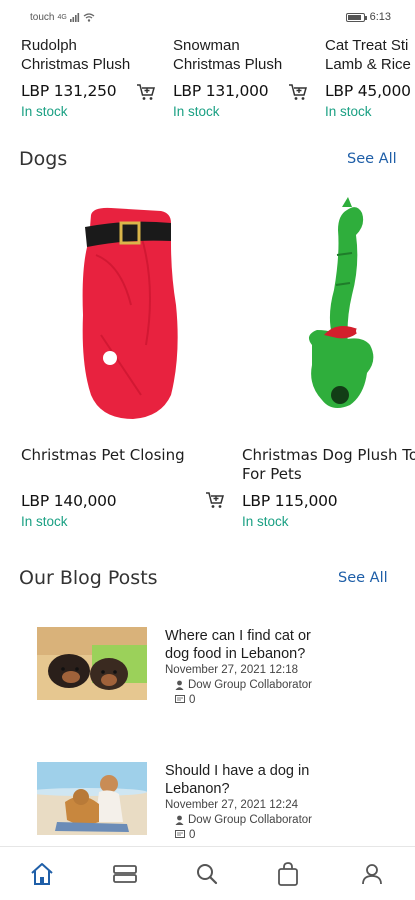 The height and width of the screenshot is (900, 415). What do you see at coordinates (69, 91) in the screenshot?
I see `product-price: LBP 131,250` at bounding box center [69, 91].